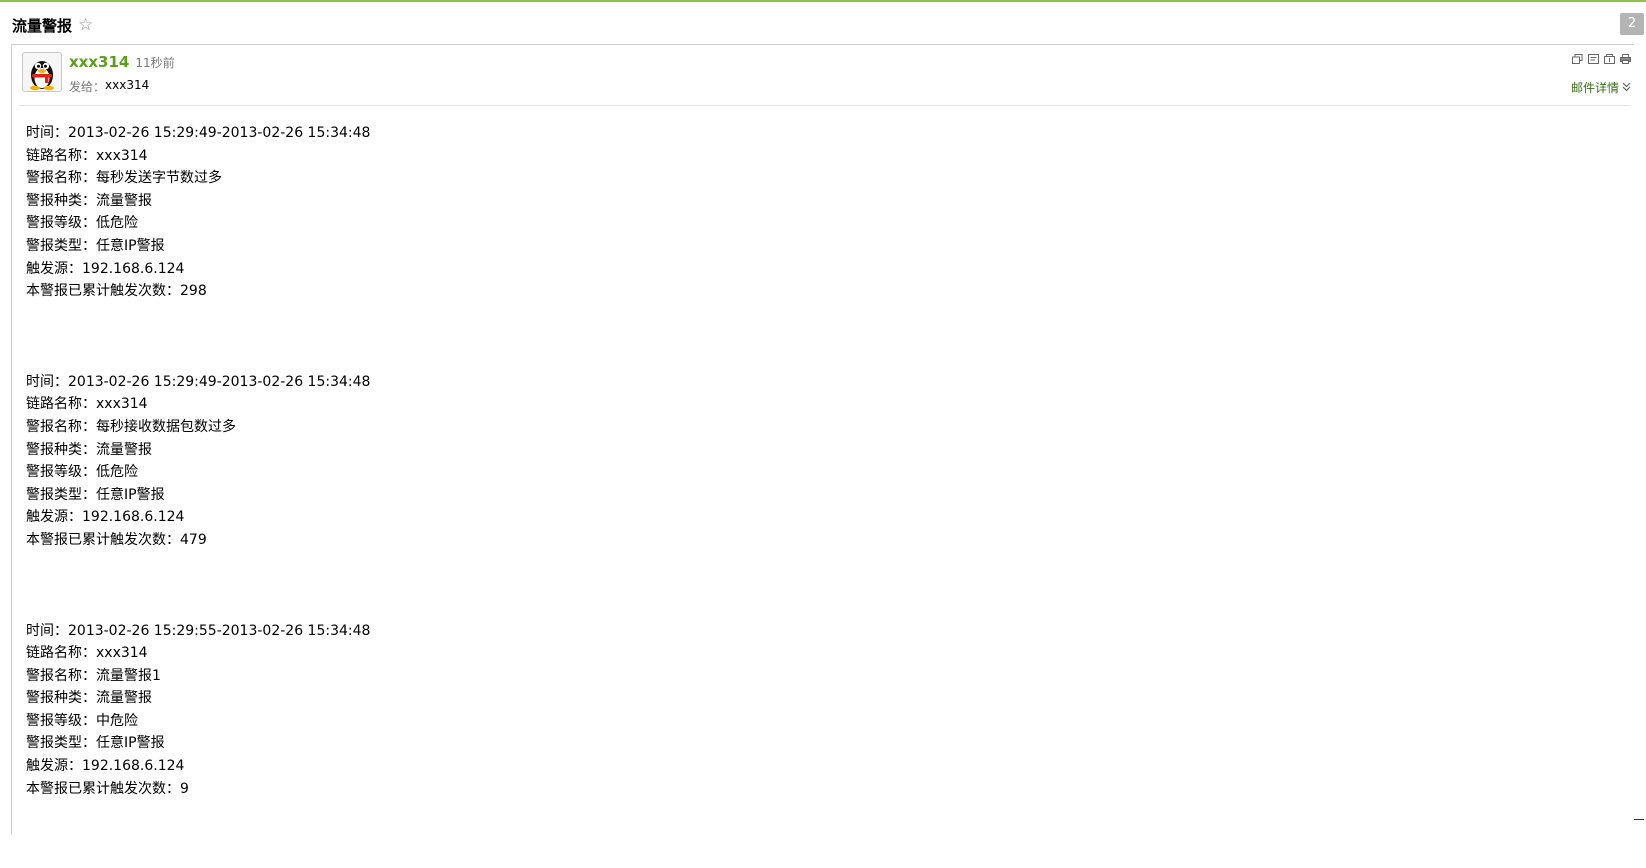 Image resolution: width=1646 pixels, height=868 pixels. I want to click on penguin-avatar-icon, so click(42, 72).